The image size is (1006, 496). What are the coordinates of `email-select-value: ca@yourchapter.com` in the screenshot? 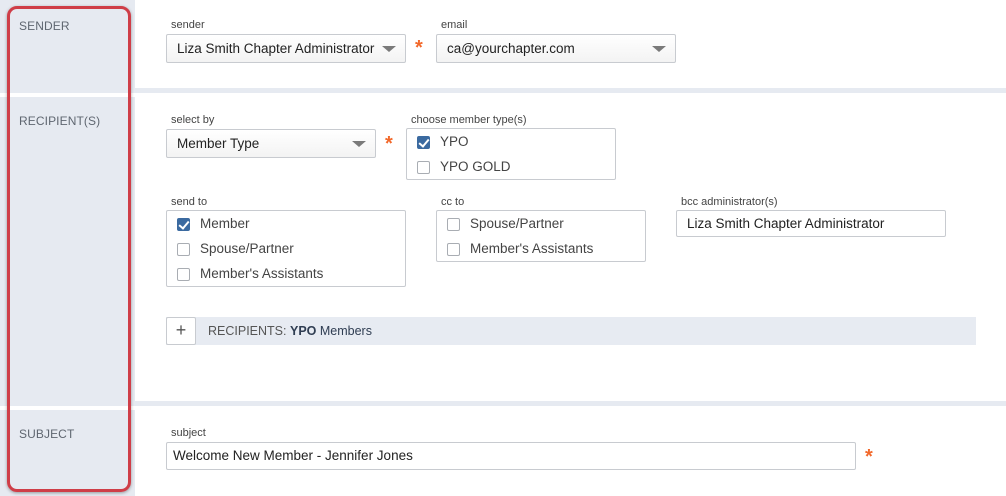 It's located at (511, 48).